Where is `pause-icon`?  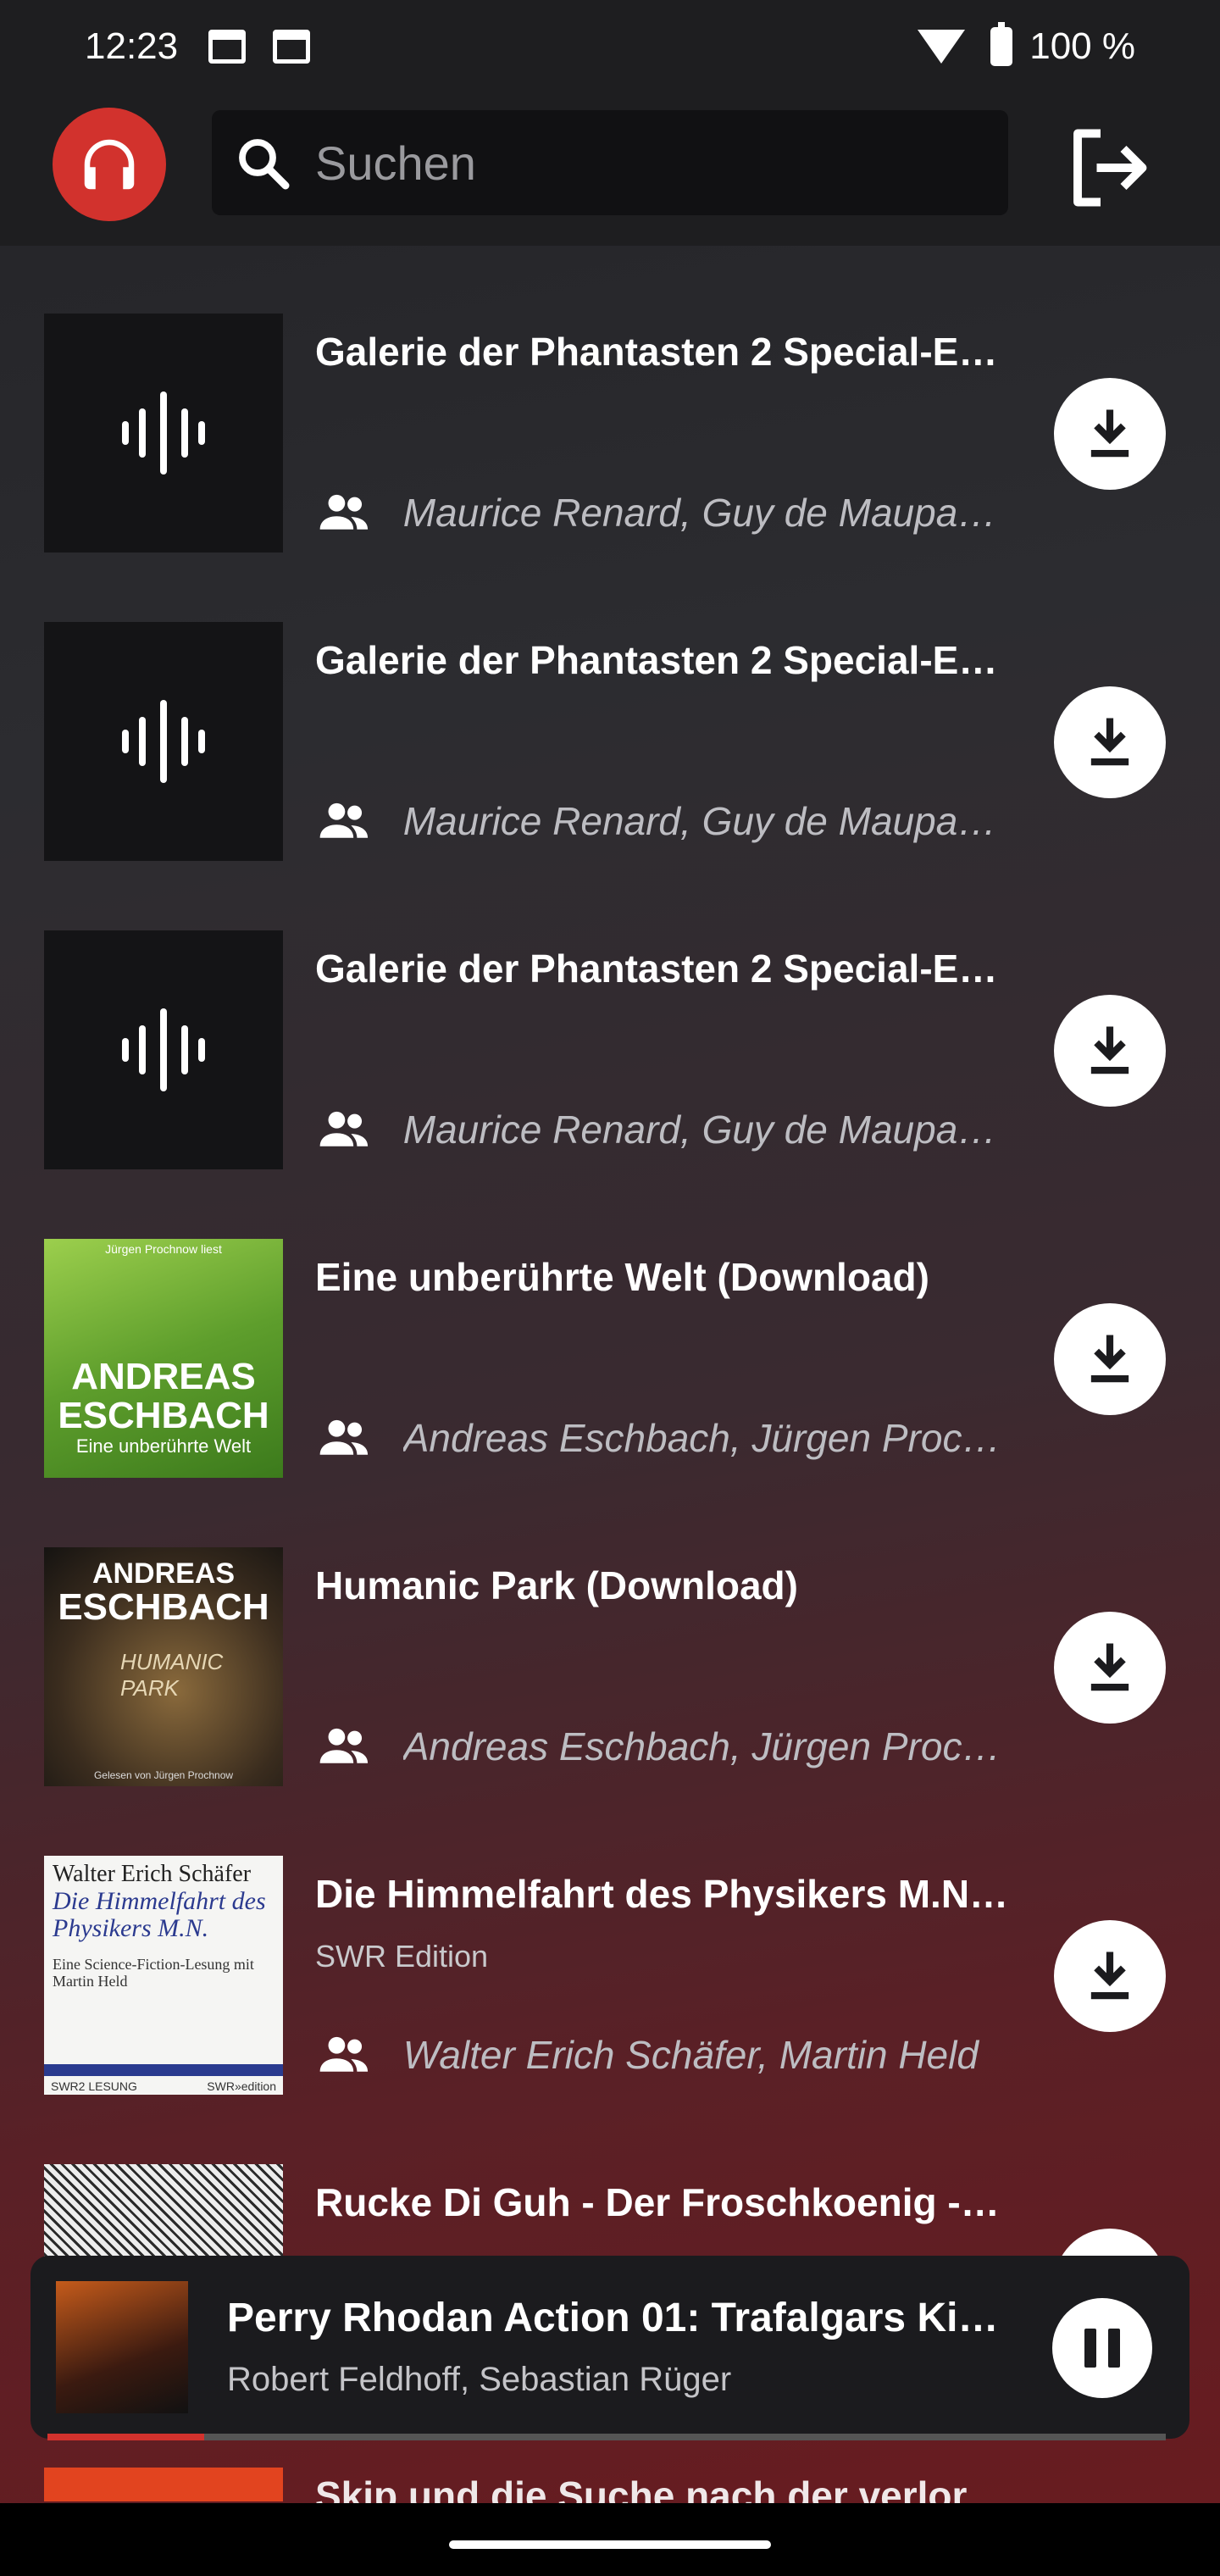
pause-icon is located at coordinates (1090, 2348).